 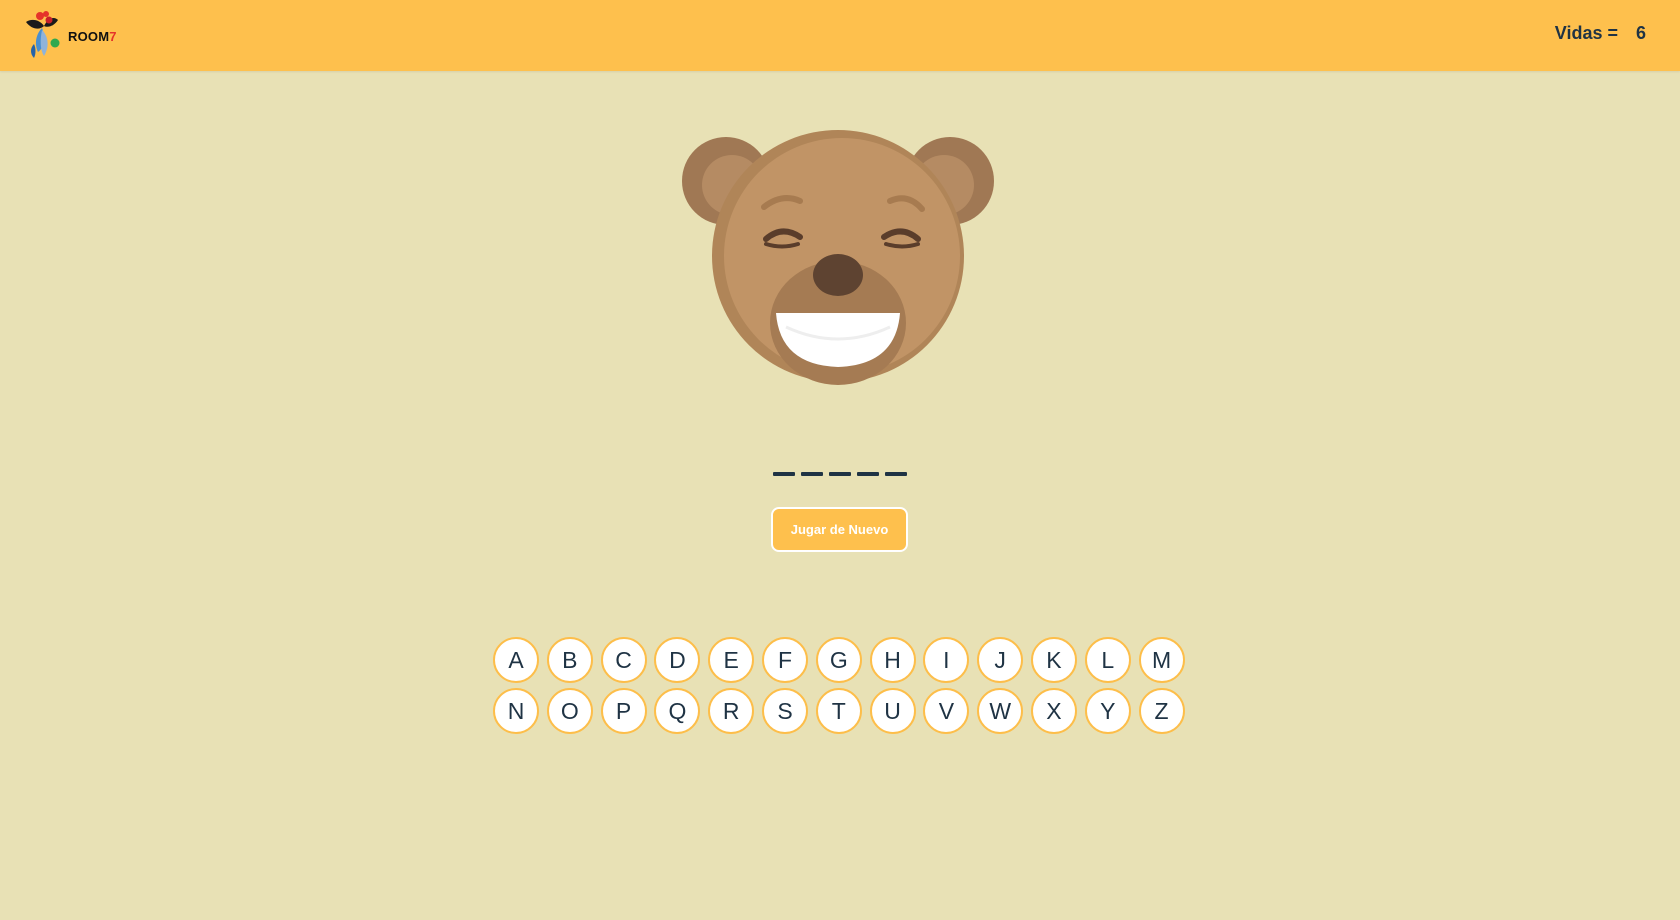 I want to click on key-p: P, so click(x=623, y=711).